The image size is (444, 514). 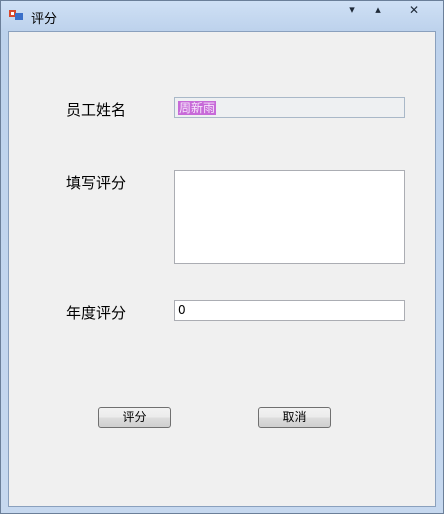 What do you see at coordinates (222, 16) in the screenshot?
I see `title-bar: 评分 ▾ ▴ ✕` at bounding box center [222, 16].